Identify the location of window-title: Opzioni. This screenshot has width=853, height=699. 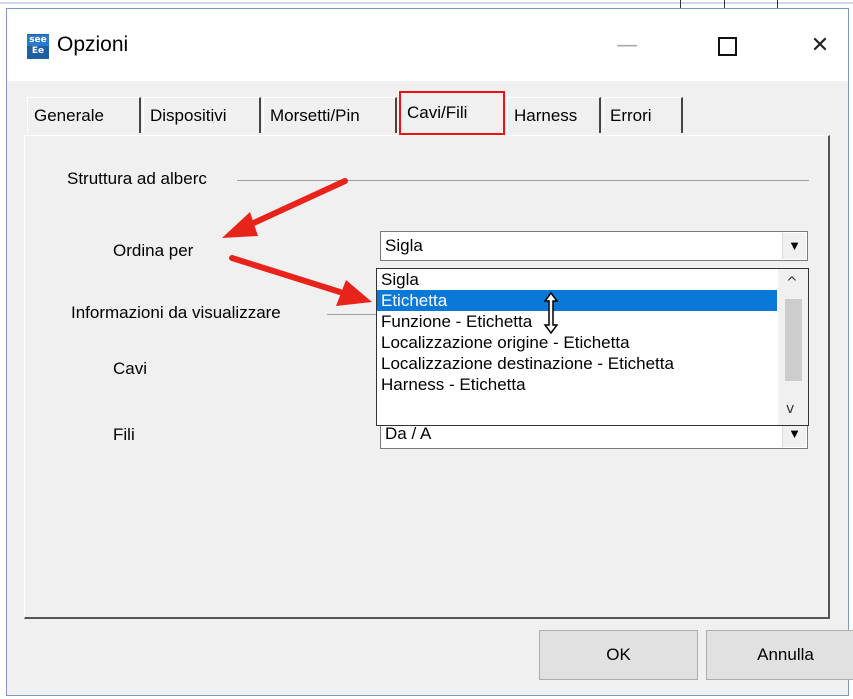
(93, 44).